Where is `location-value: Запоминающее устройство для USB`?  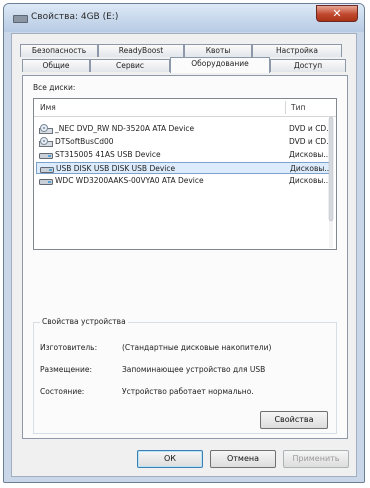
location-value: Запоминающее устройство для USB is located at coordinates (194, 369).